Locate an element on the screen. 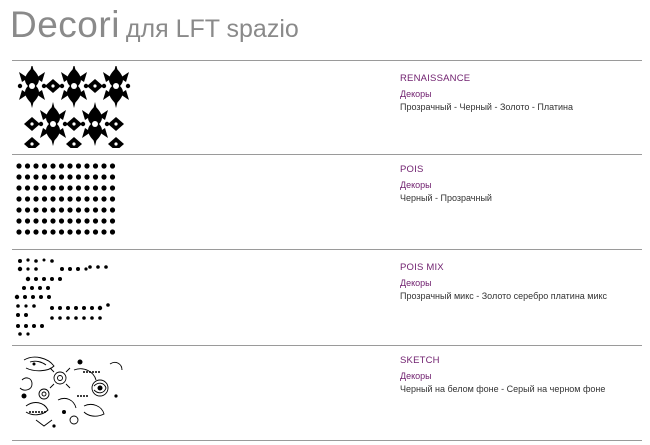  renaissance-swatch is located at coordinates (74, 107).